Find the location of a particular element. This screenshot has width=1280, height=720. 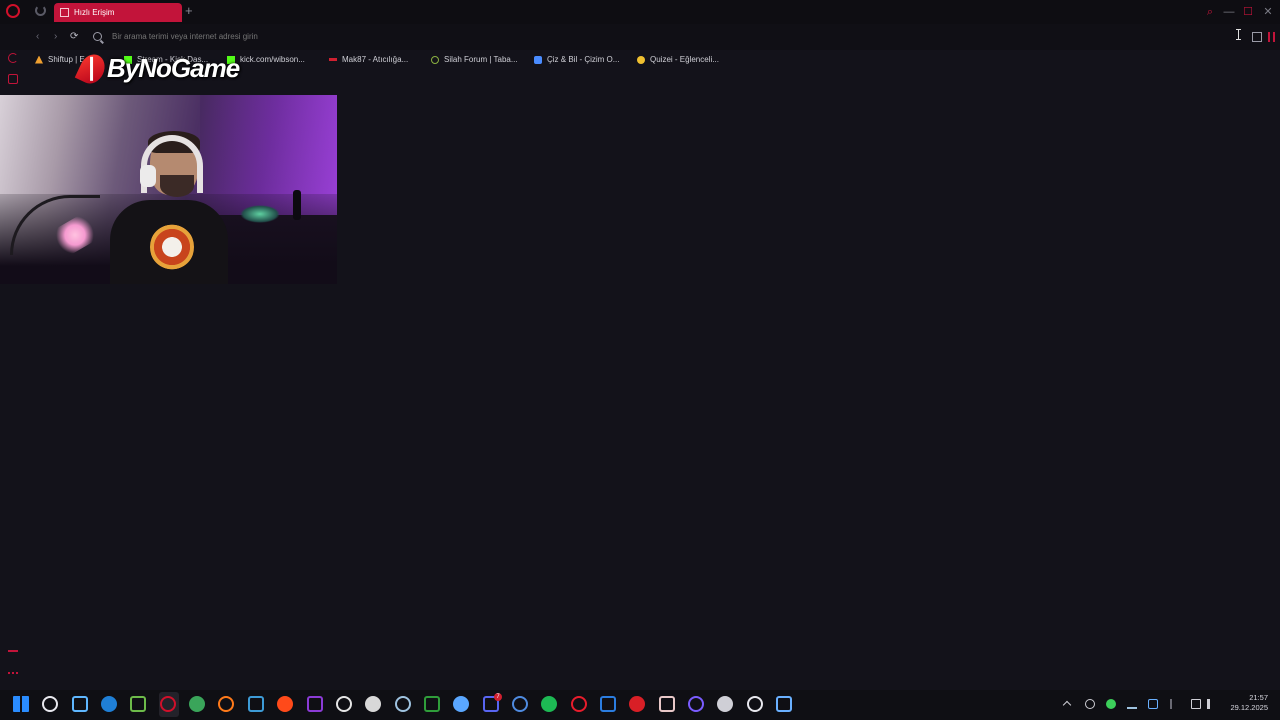

reload-icon: ⟳ is located at coordinates (74, 36).